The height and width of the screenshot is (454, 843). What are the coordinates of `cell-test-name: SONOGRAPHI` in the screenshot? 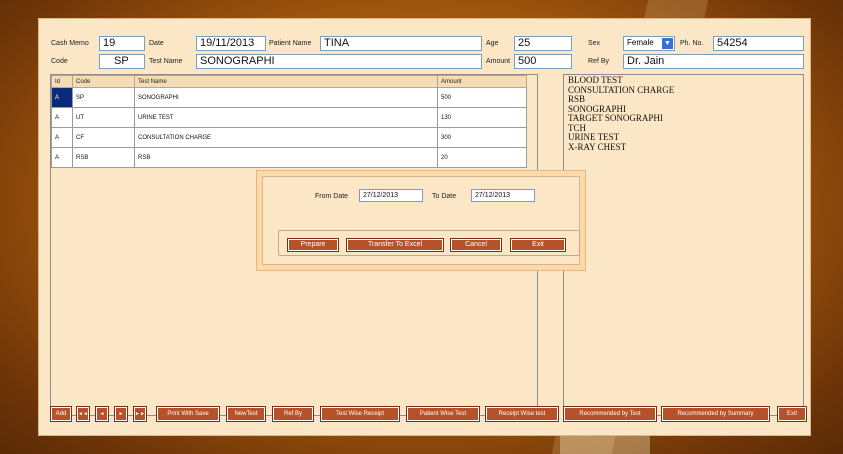 It's located at (286, 97).